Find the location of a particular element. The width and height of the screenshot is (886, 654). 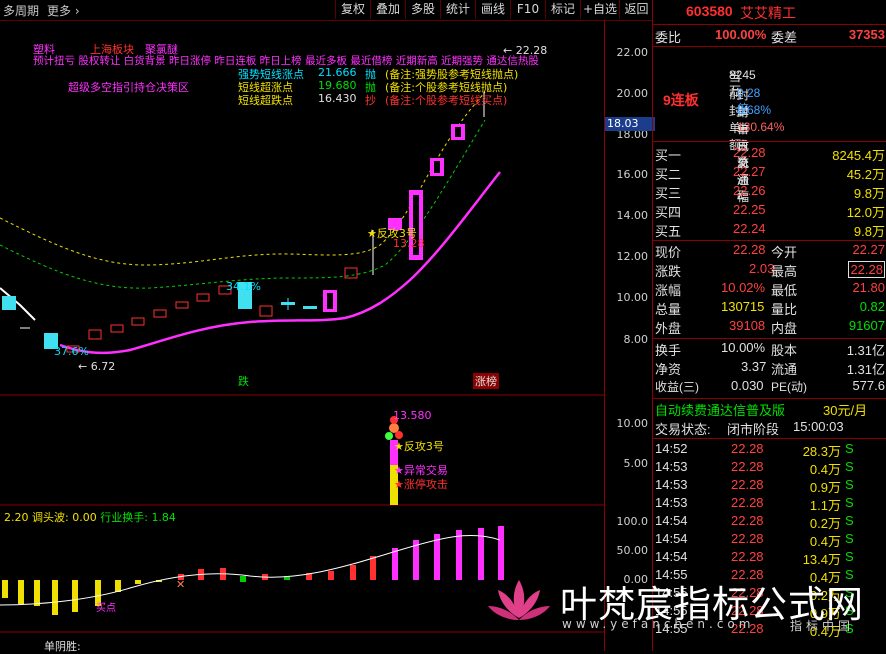

stat-row: 涨幅 10.02% 最低 21.80 is located at coordinates (769, 289).